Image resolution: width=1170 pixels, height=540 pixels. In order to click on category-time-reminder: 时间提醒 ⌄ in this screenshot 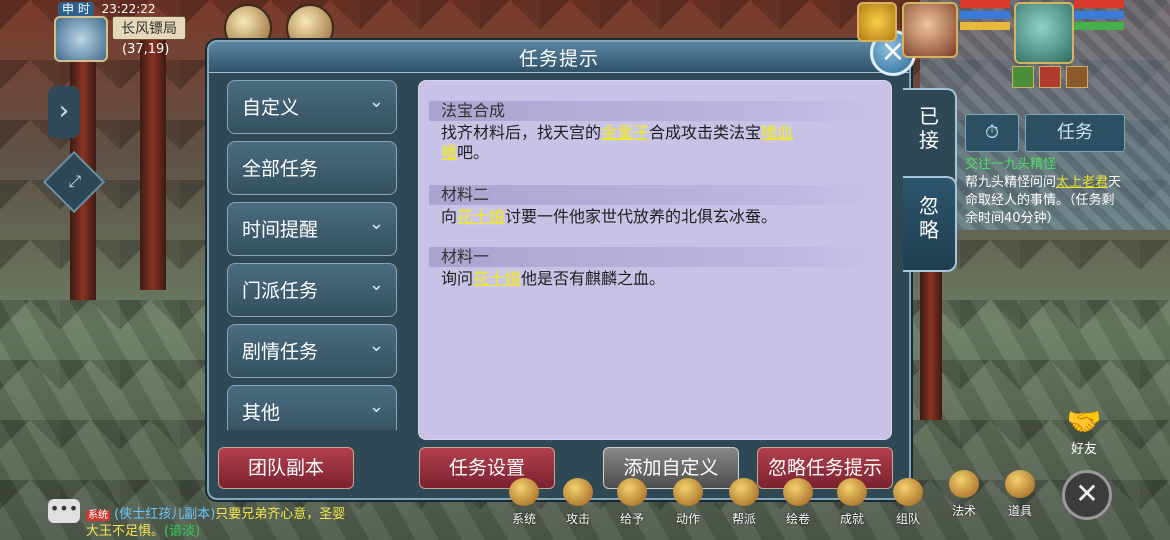, I will do `click(312, 229)`.